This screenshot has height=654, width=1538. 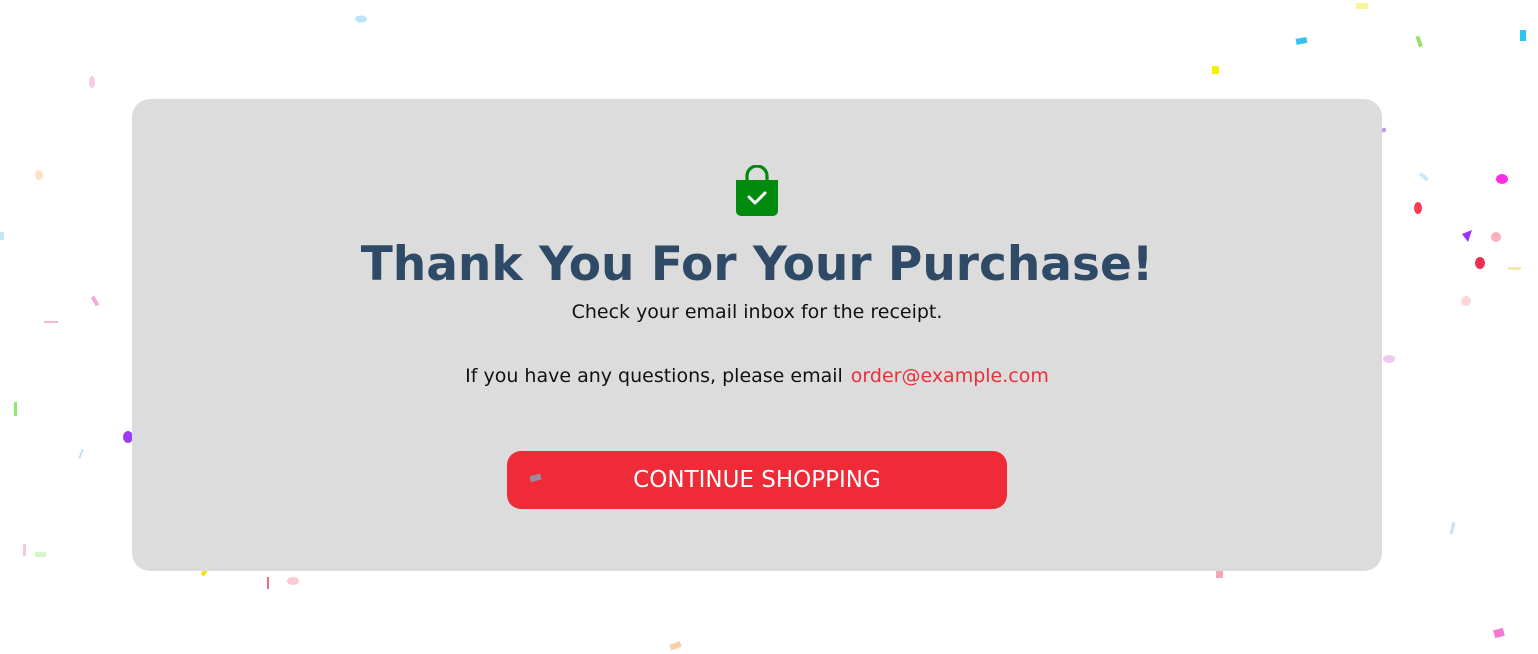 What do you see at coordinates (757, 480) in the screenshot?
I see `continue-shopping-button: CONTINUE SHOPPING` at bounding box center [757, 480].